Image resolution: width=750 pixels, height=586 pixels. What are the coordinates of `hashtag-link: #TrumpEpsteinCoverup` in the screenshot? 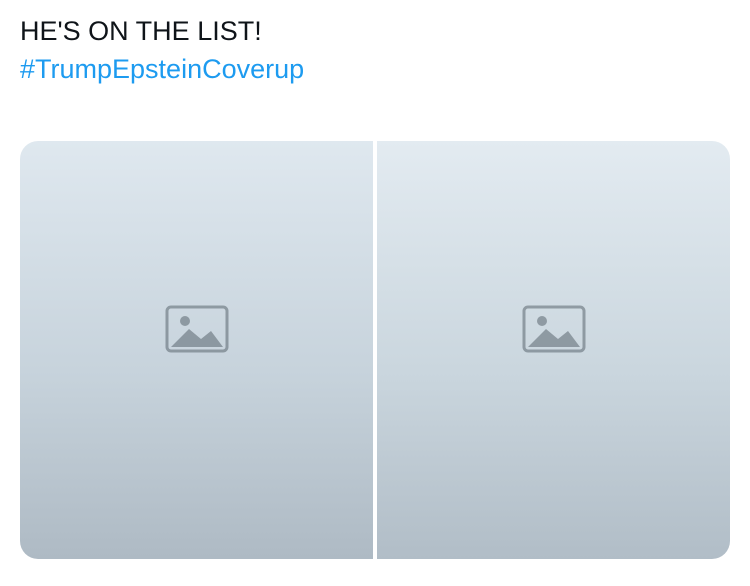 It's located at (162, 69).